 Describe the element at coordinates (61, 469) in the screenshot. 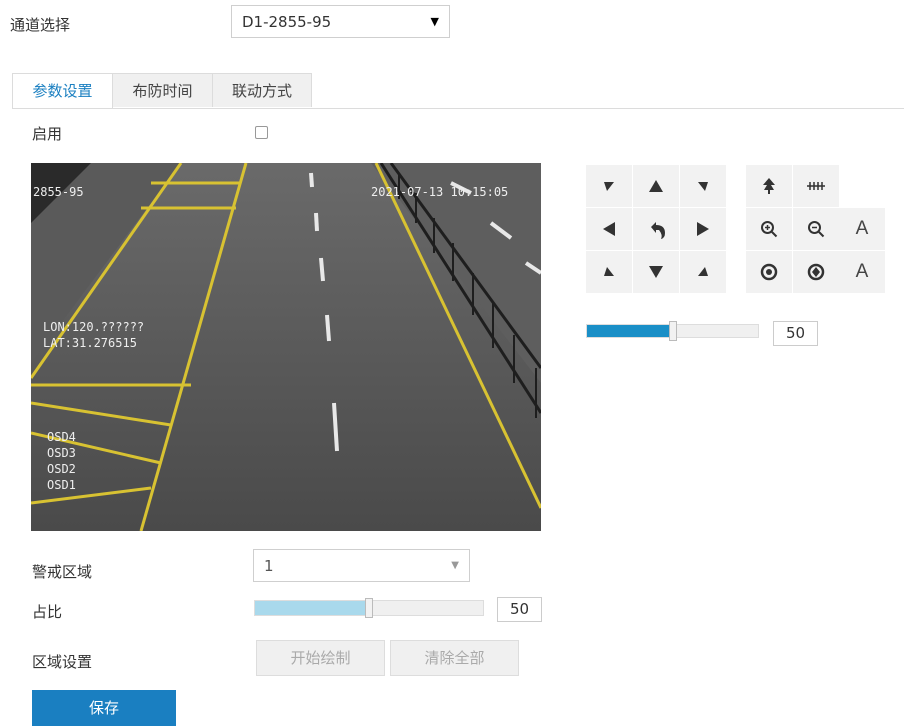

I see `osd-line: OSD2` at that location.